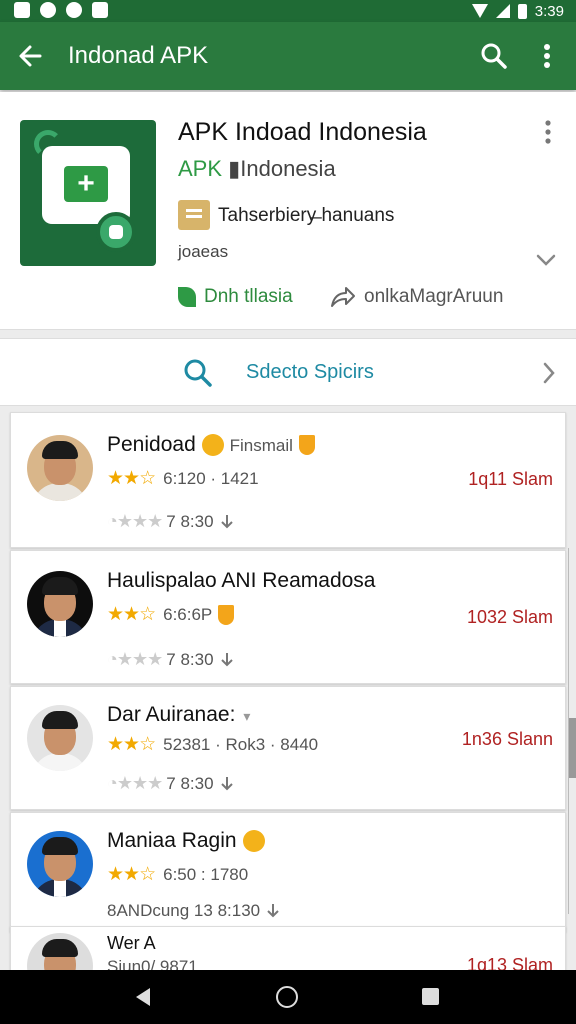 Image resolution: width=576 pixels, height=1024 pixels. I want to click on rating: ★★☆ 52381 · Rok3 · 8440, so click(213, 744).